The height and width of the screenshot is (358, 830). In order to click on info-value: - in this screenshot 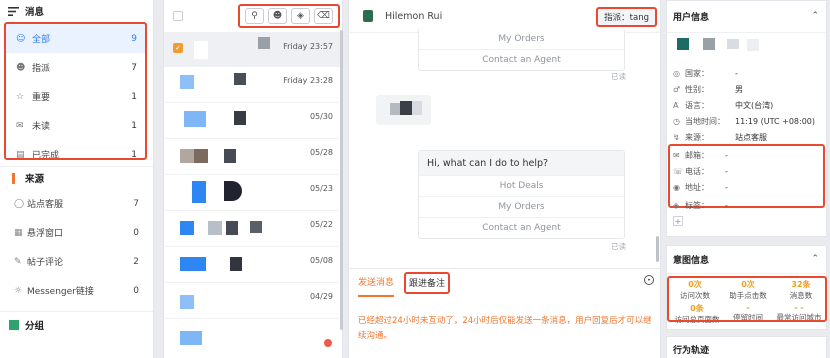, I will do `click(726, 205)`.